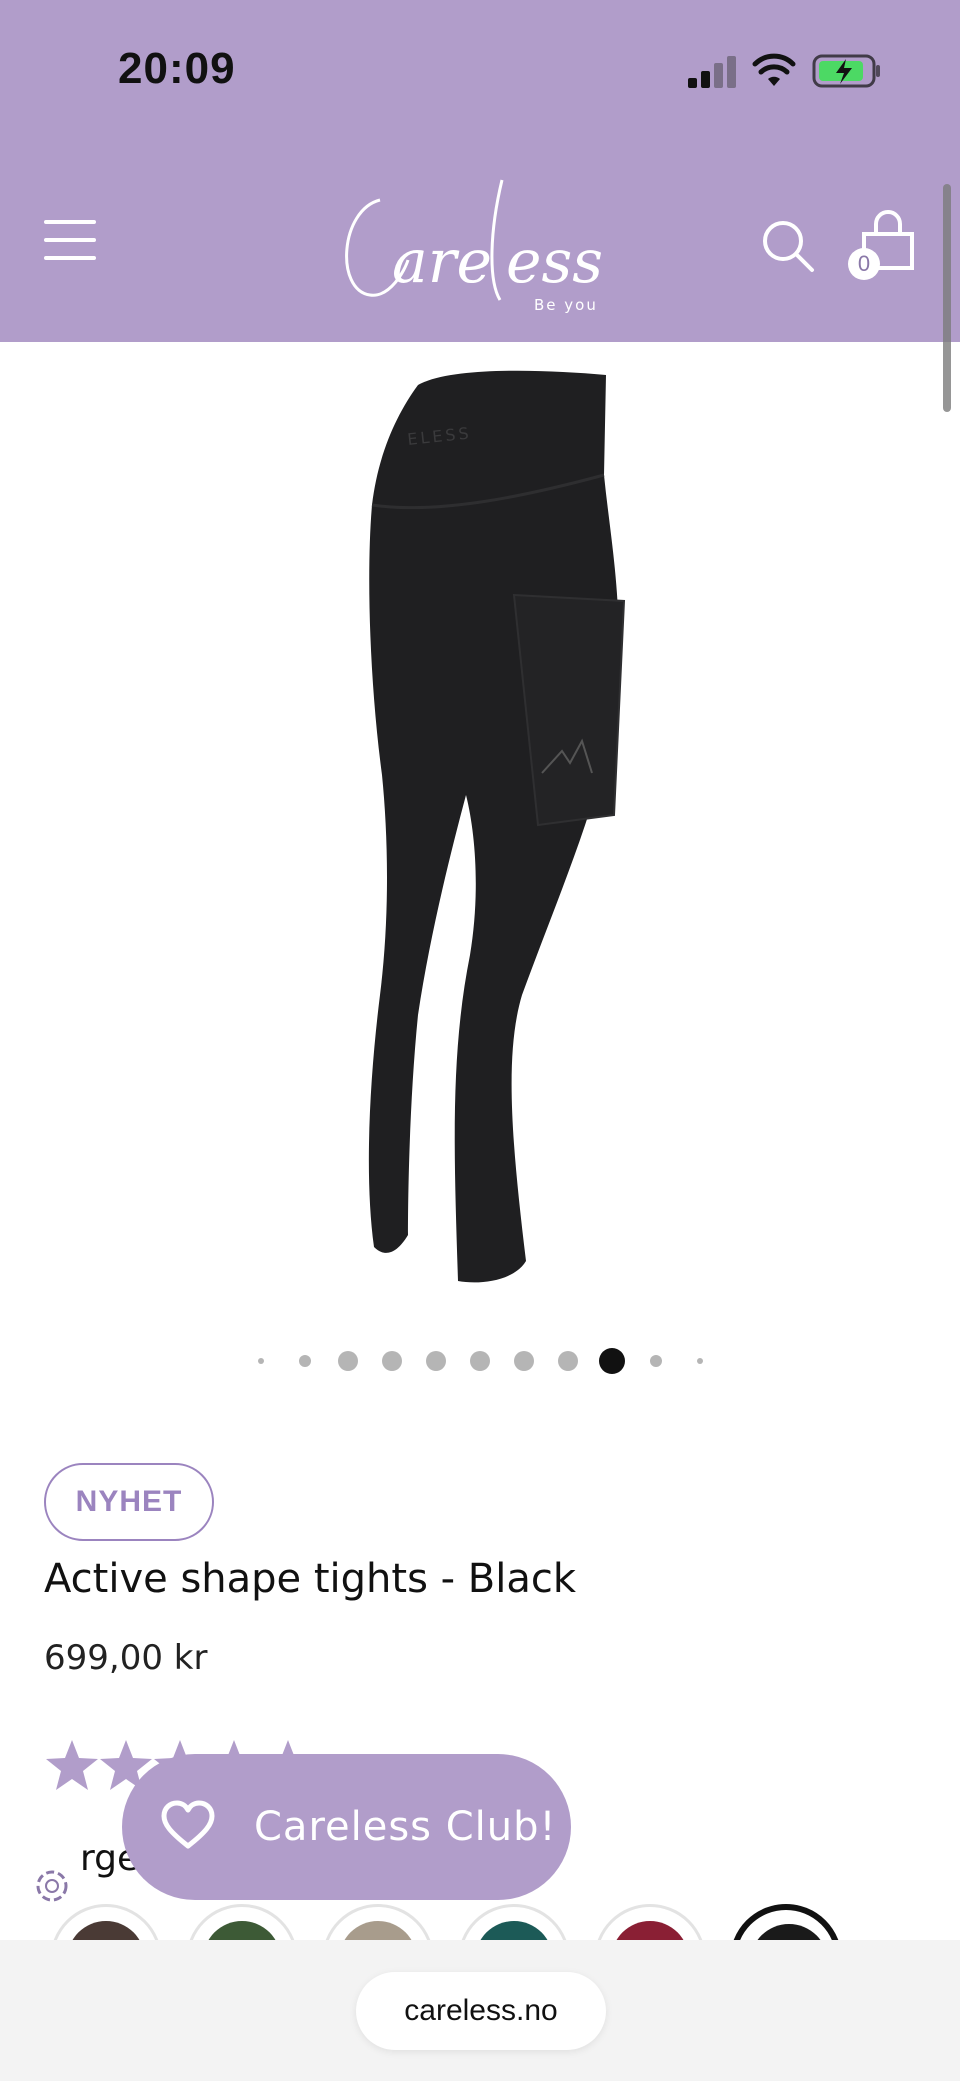 The image size is (960, 2081). I want to click on status-time: 20:09, so click(177, 68).